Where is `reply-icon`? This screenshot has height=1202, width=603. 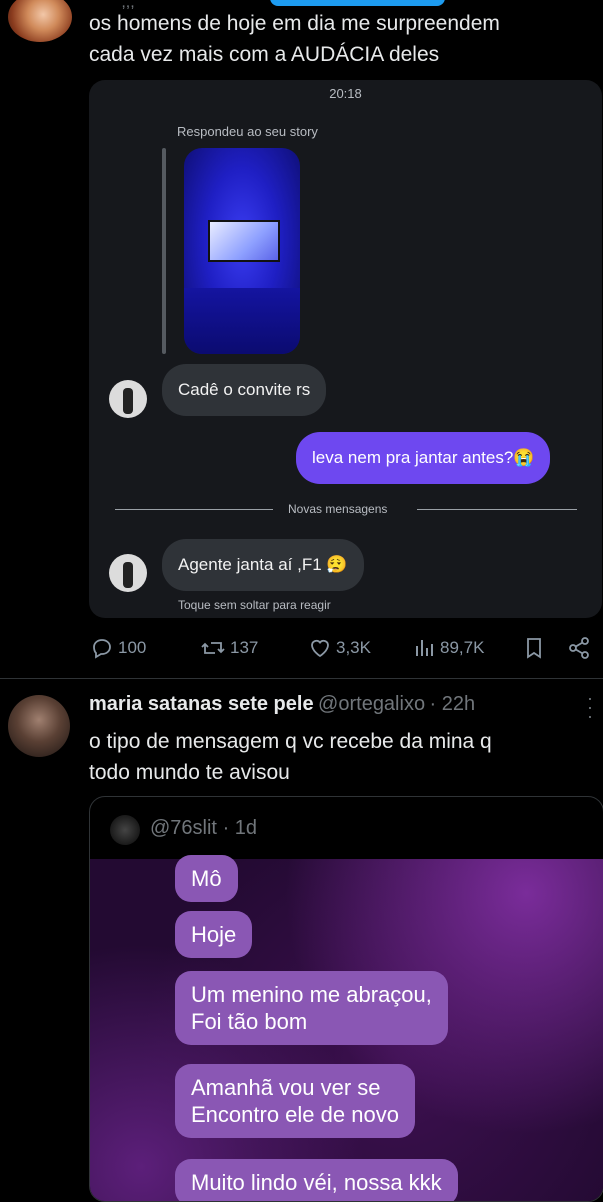
reply-icon is located at coordinates (102, 649).